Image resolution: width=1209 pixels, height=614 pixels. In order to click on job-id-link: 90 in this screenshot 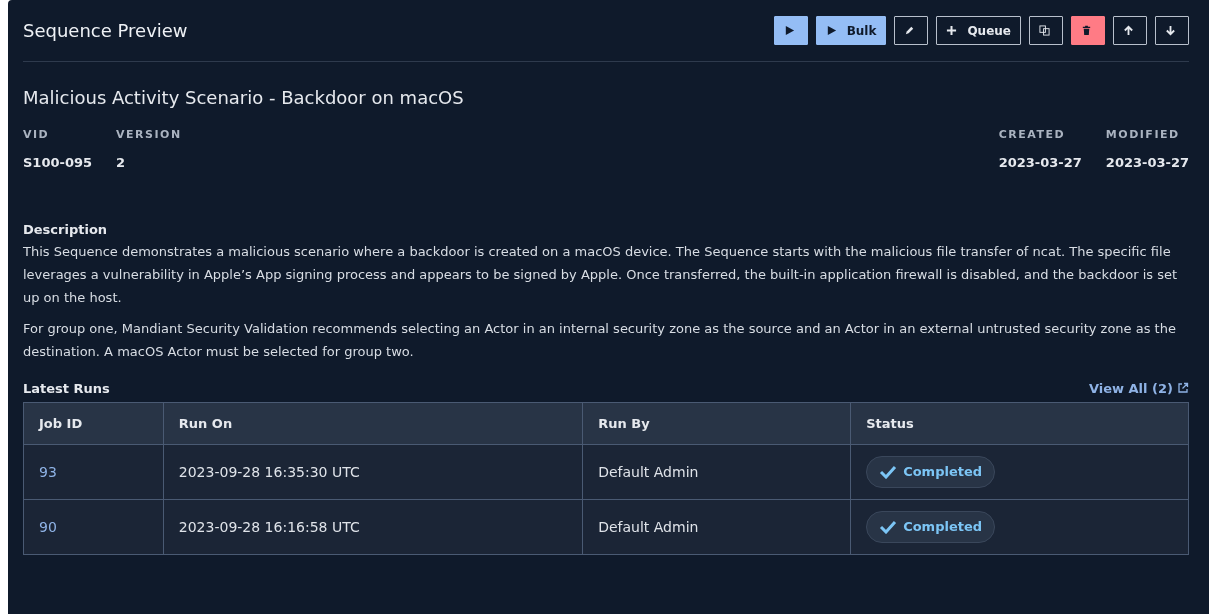, I will do `click(48, 526)`.